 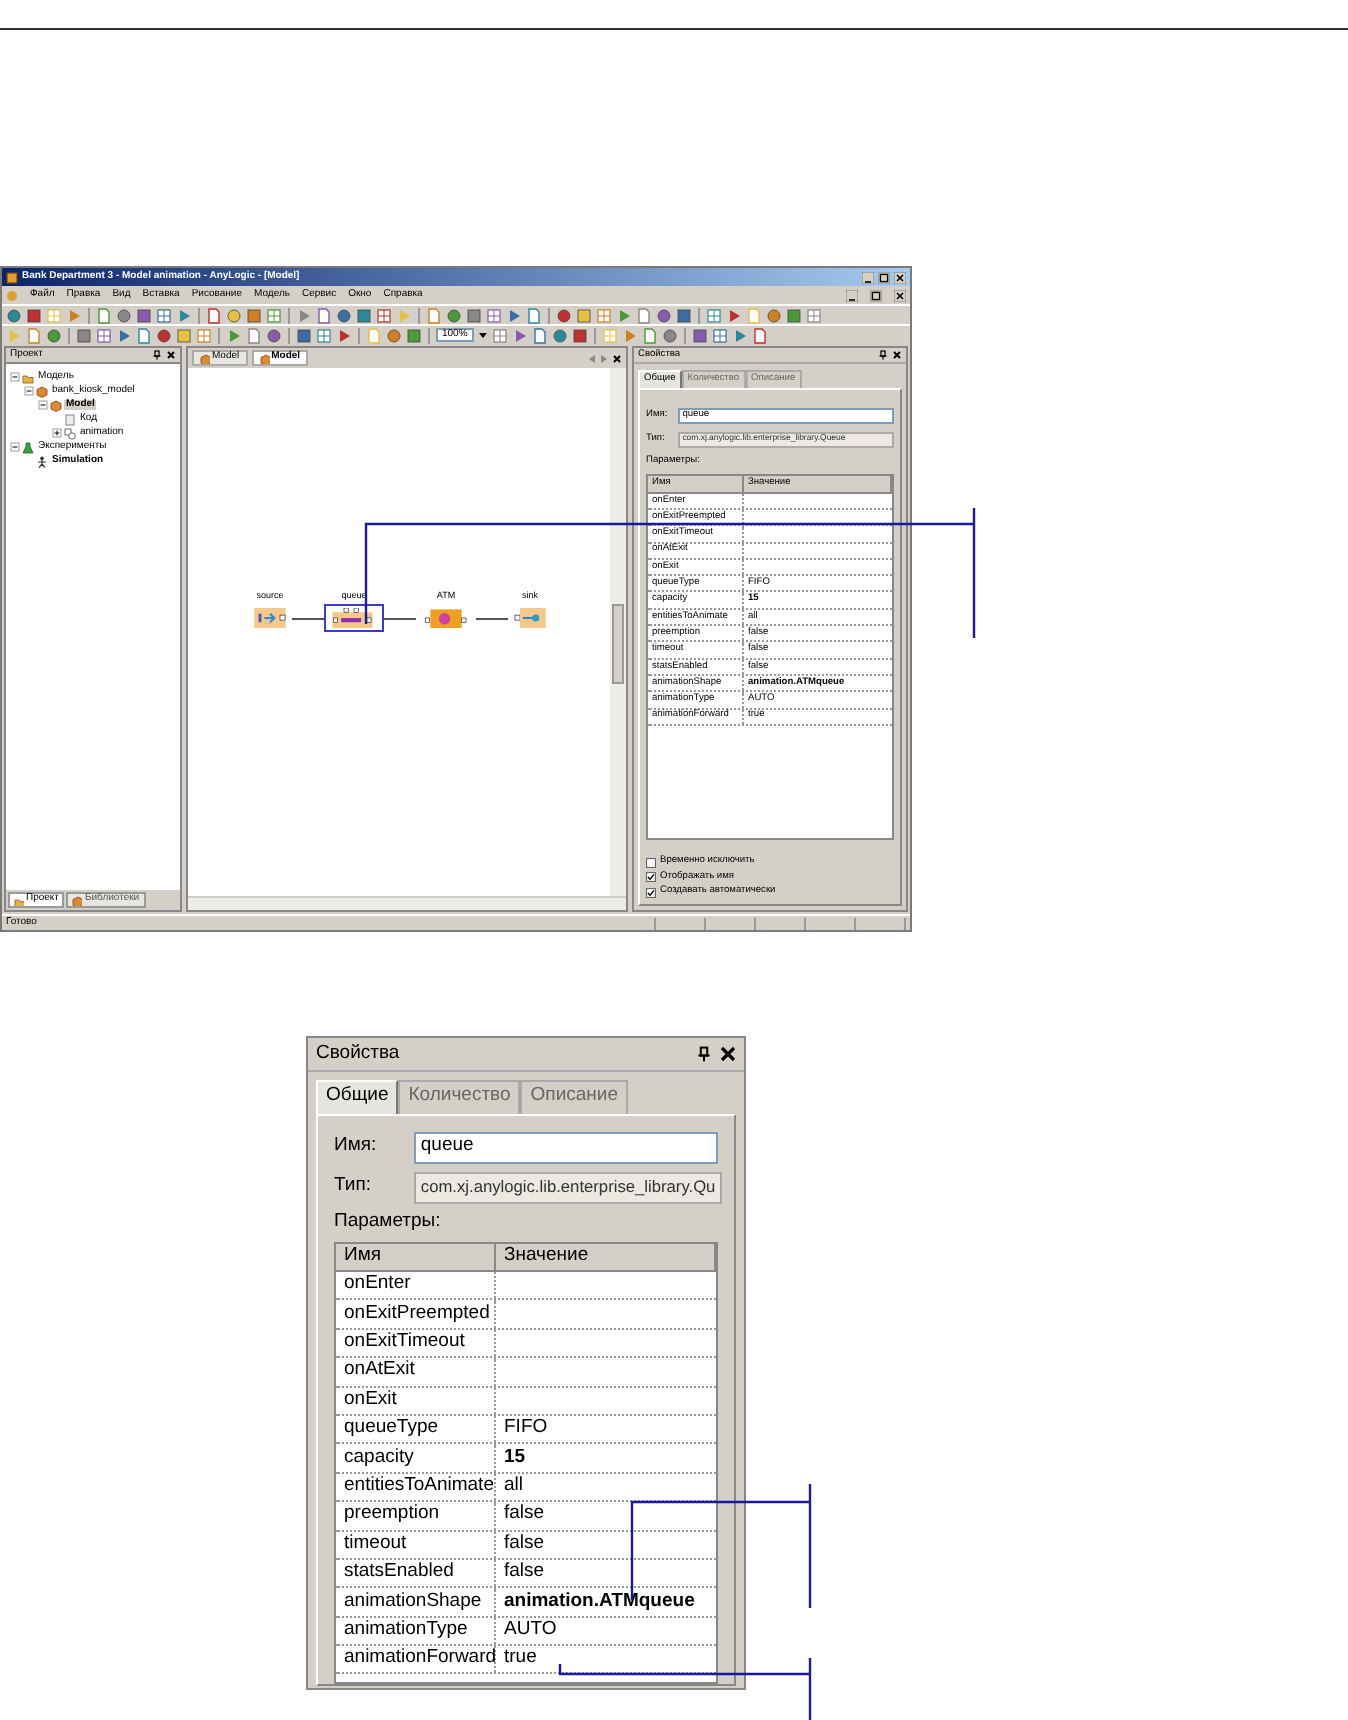 What do you see at coordinates (270, 617) in the screenshot?
I see `source-block` at bounding box center [270, 617].